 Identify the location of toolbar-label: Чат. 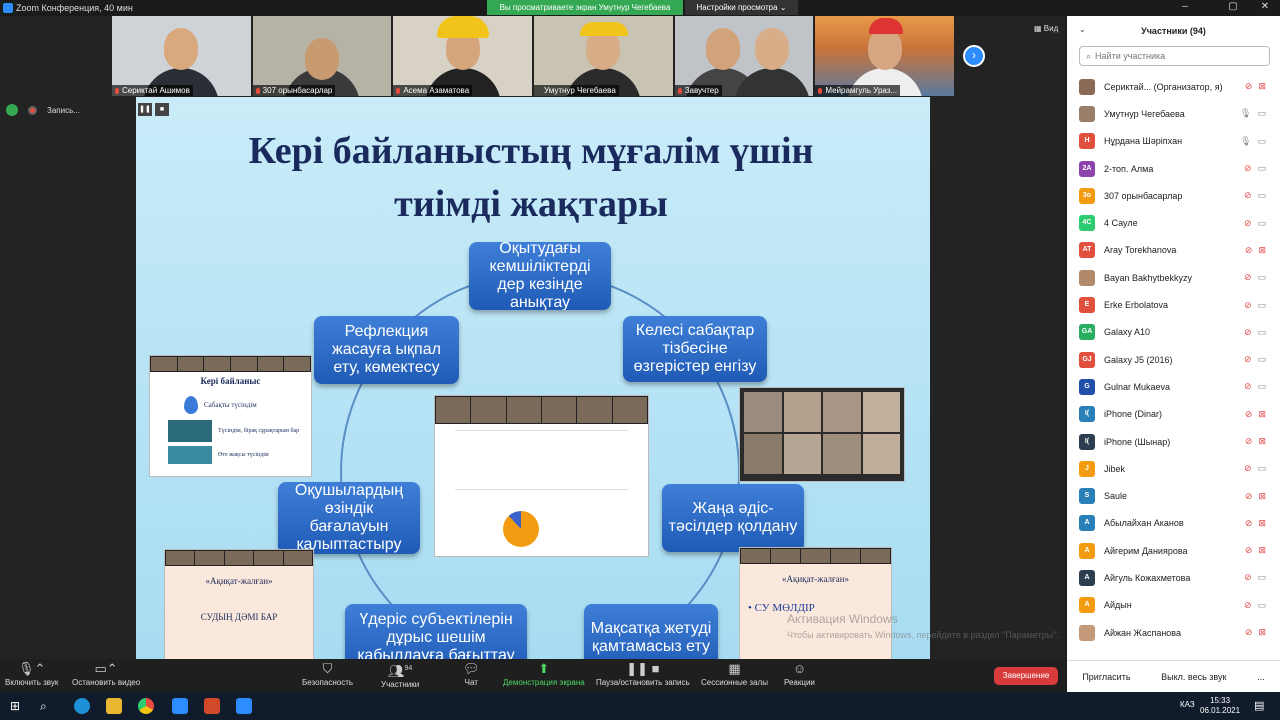
(471, 682).